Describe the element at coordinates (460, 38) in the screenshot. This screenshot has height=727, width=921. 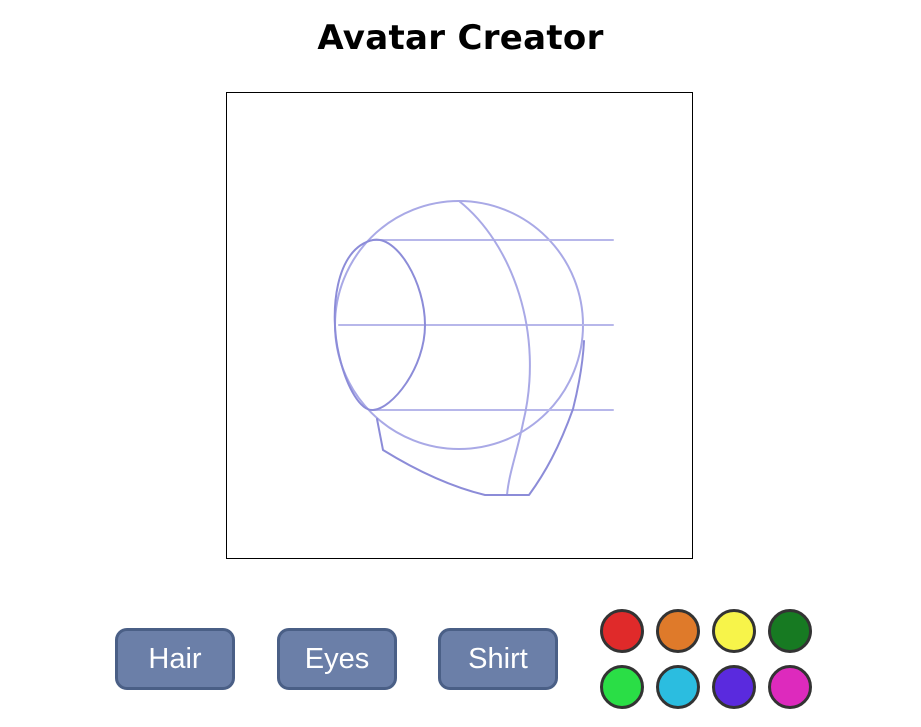
I see `page-title: Avatar Creator` at that location.